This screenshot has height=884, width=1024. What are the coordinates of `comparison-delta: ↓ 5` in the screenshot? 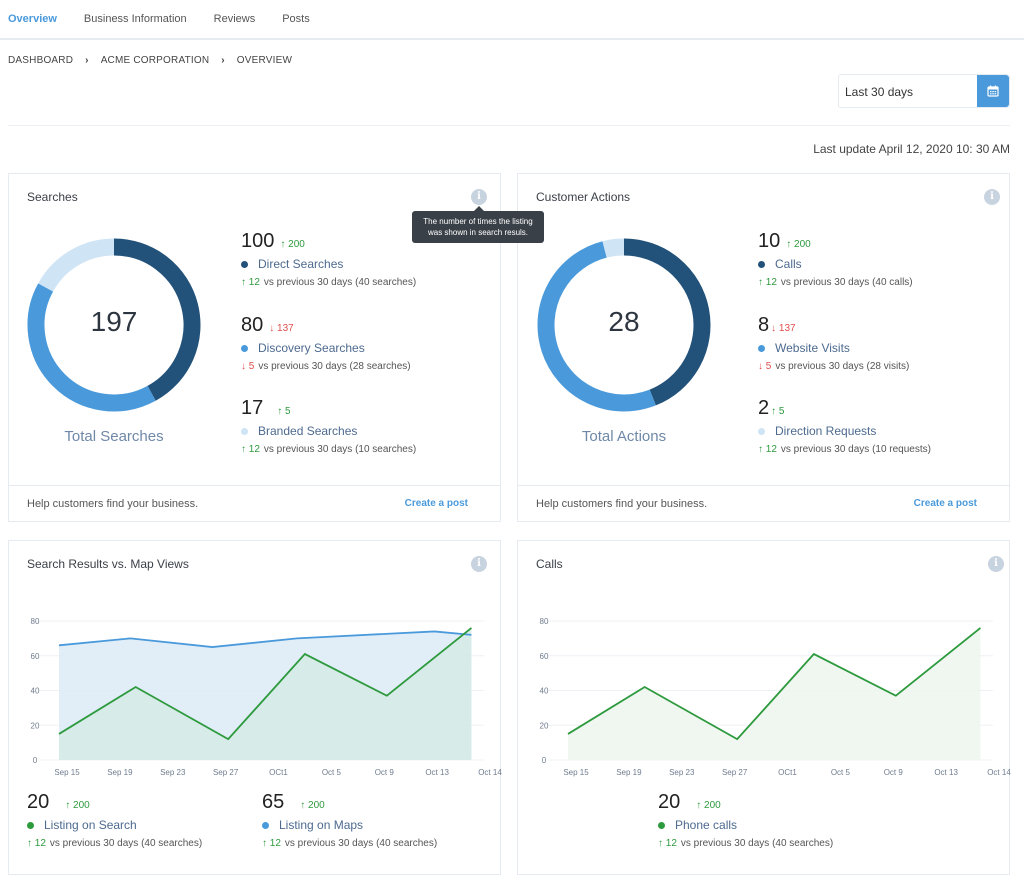 It's located at (765, 366).